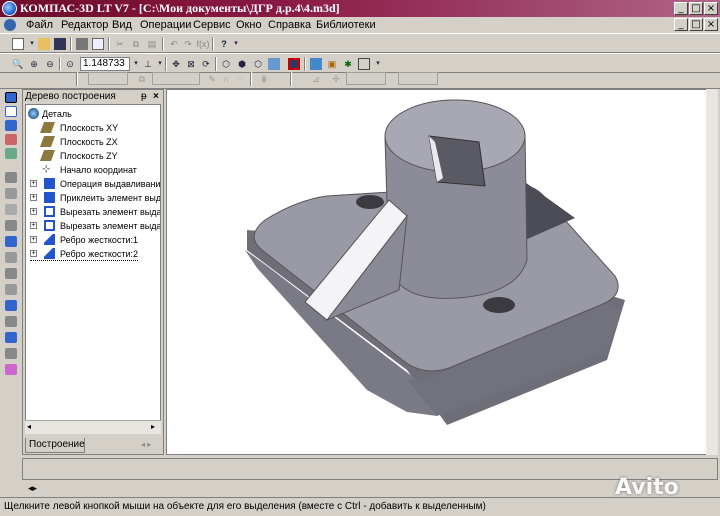 The image size is (720, 516). I want to click on menu-file: Файл, so click(39, 25).